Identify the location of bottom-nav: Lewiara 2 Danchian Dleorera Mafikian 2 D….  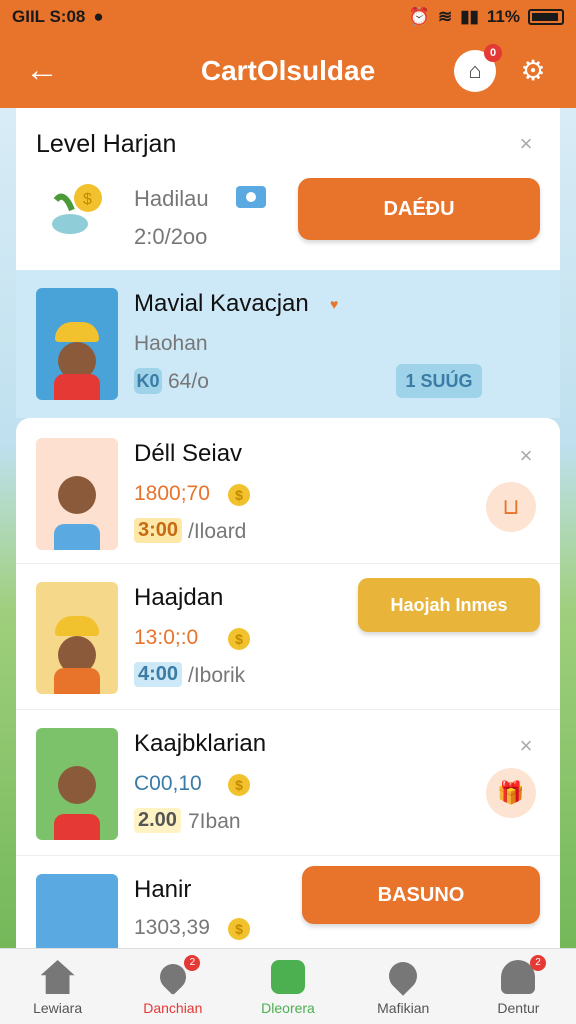
(288, 986).